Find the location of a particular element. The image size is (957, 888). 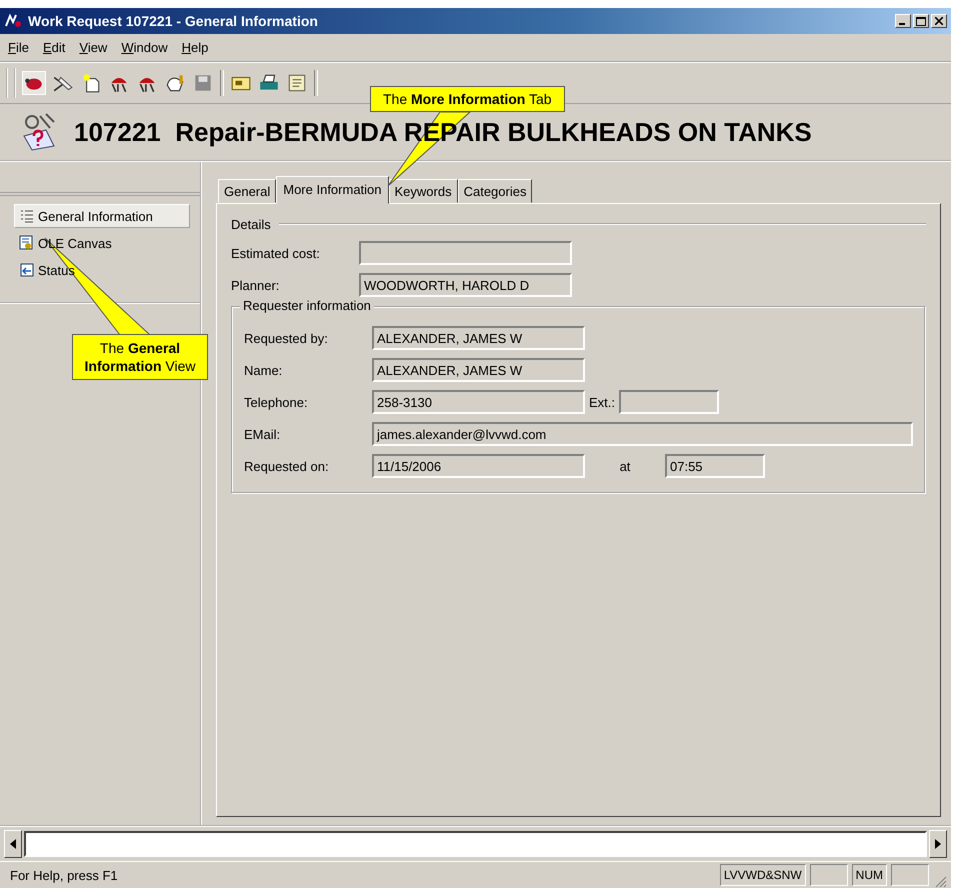

time-field: 07:55 is located at coordinates (715, 466).